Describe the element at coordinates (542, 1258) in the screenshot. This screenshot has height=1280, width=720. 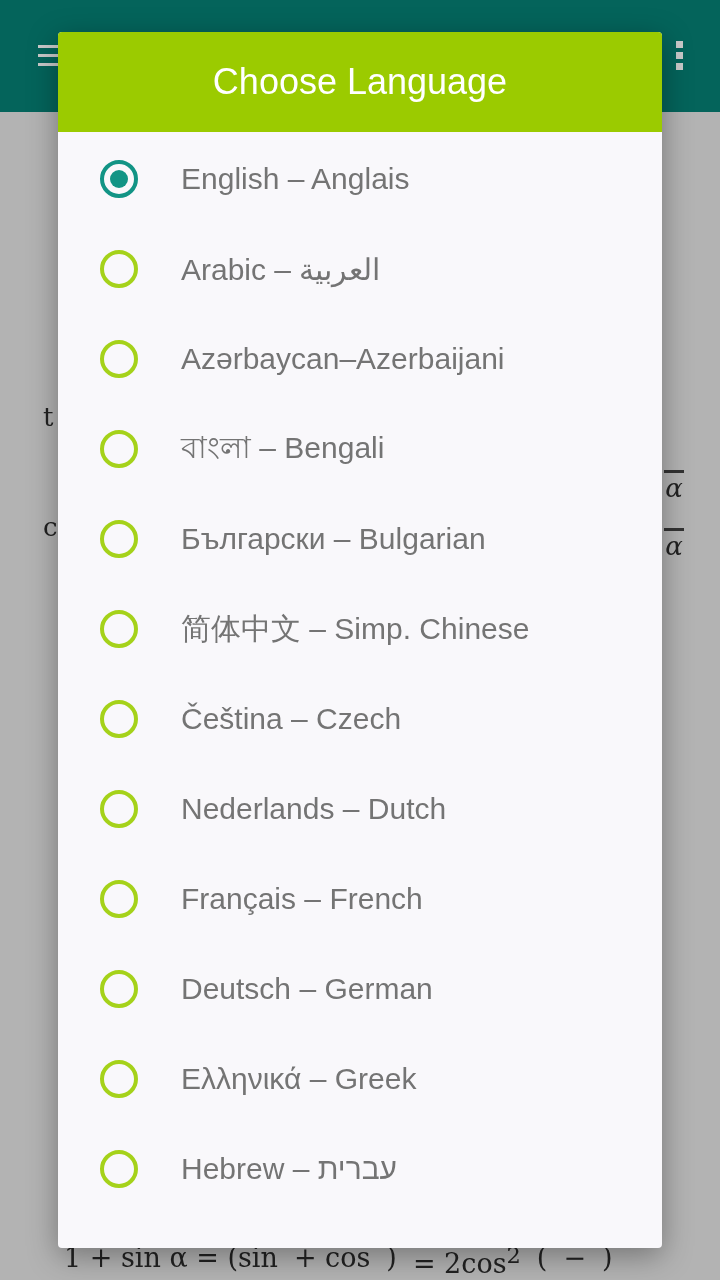
I see `formula-text: (` at that location.